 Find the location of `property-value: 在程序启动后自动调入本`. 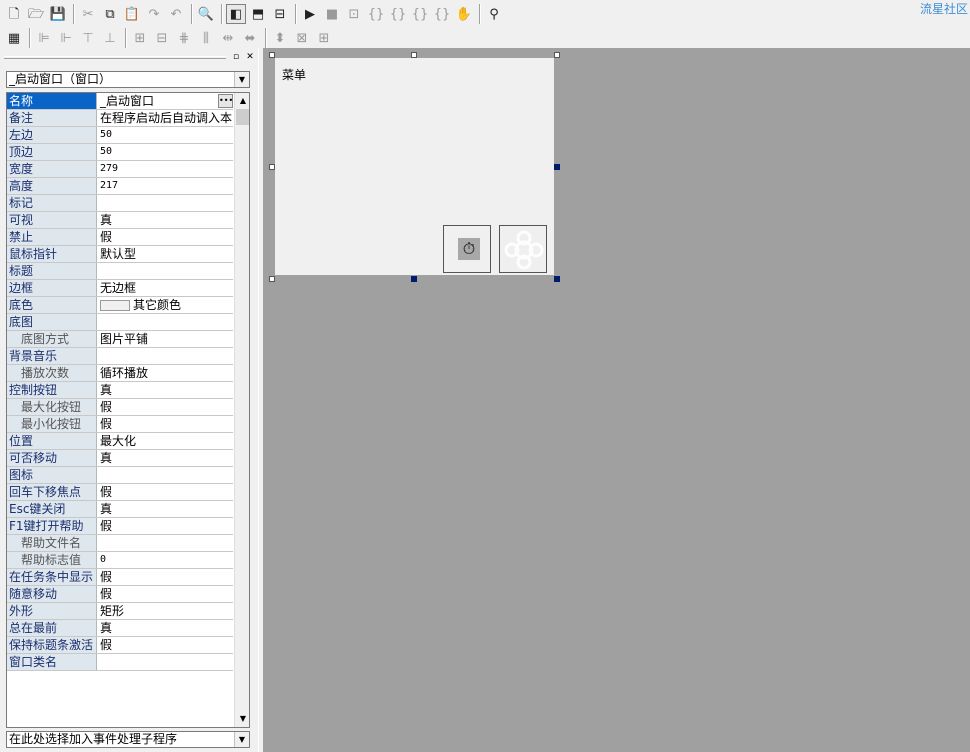

property-value: 在程序启动后自动调入本 is located at coordinates (165, 118).